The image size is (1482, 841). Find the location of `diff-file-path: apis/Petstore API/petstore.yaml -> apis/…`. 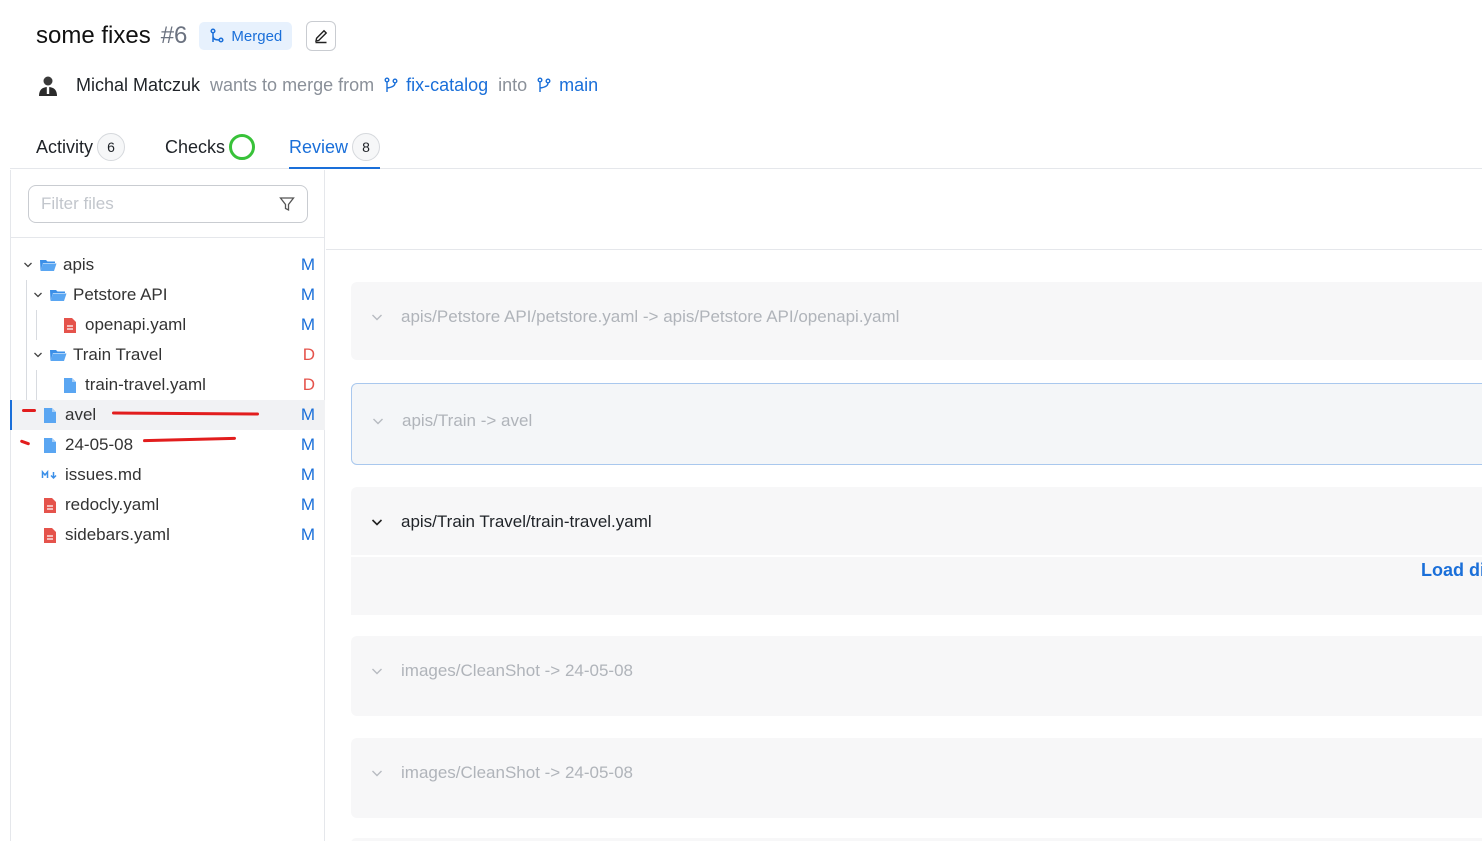

diff-file-path: apis/Petstore API/petstore.yaml -> apis/… is located at coordinates (650, 316).